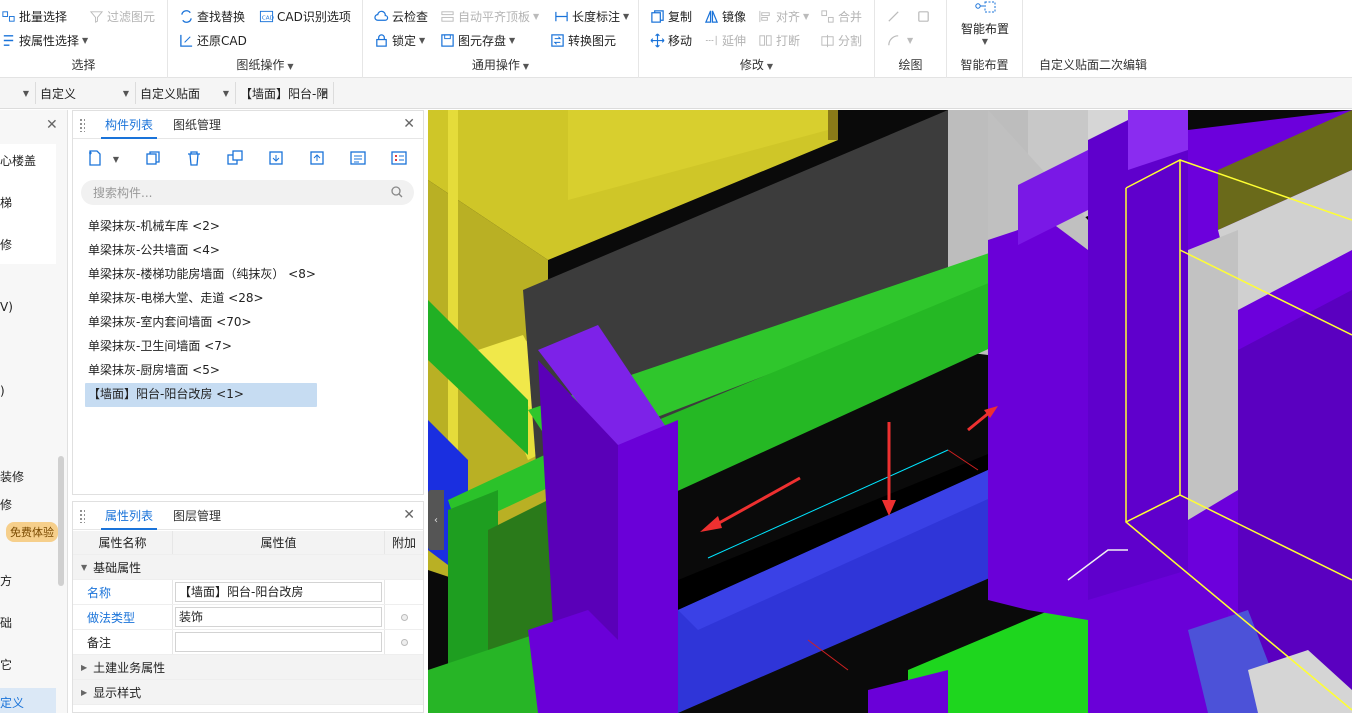 Image resolution: width=1352 pixels, height=713 pixels. What do you see at coordinates (123, 592) in the screenshot?
I see `property-name: 名称` at bounding box center [123, 592].